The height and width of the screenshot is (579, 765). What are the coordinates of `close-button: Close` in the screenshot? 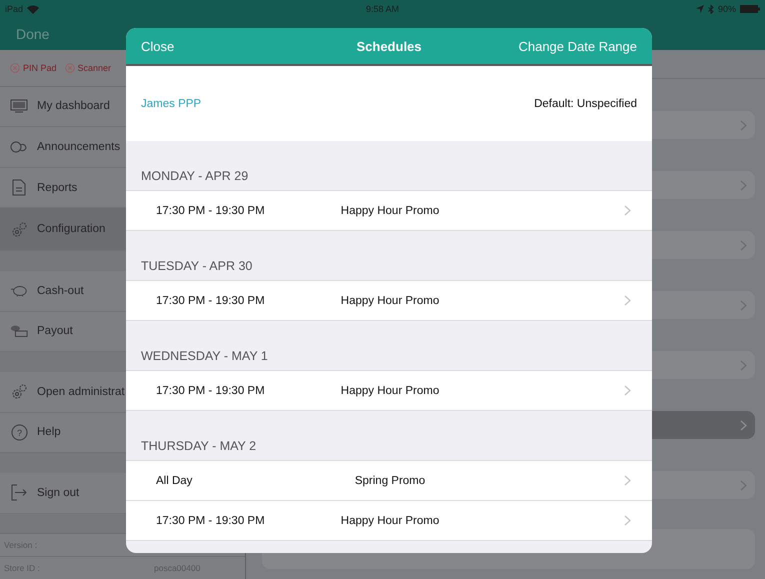 It's located at (157, 46).